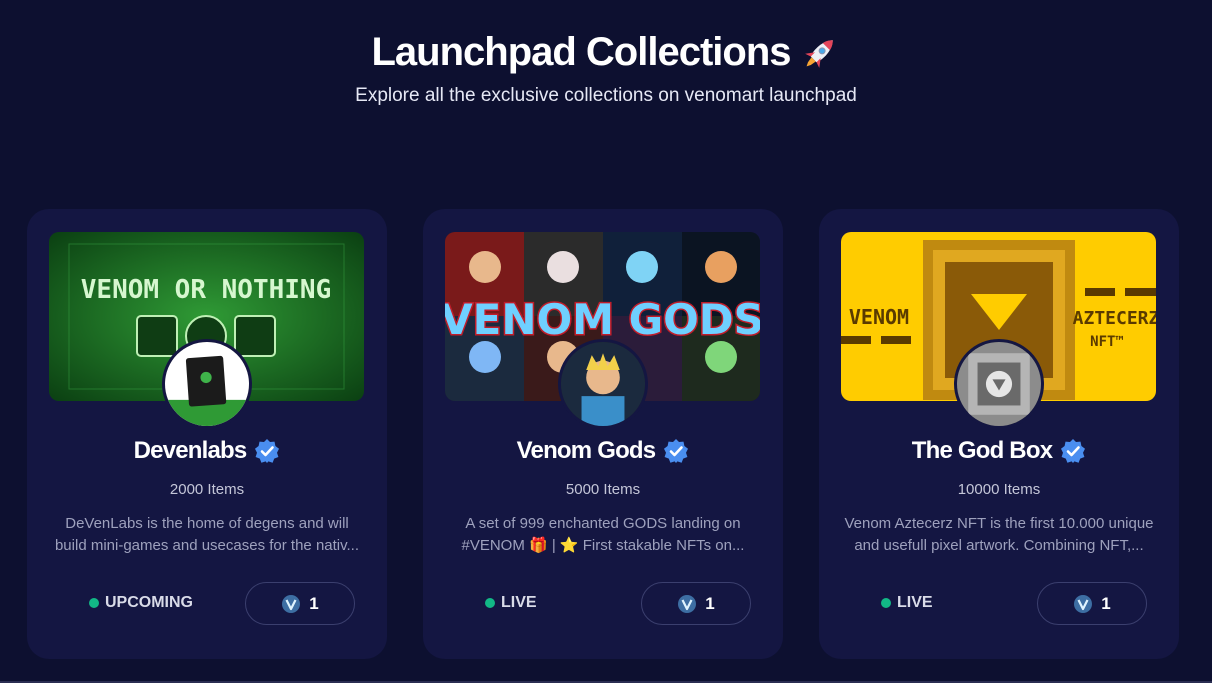  I want to click on rocket-icon, so click(818, 53).